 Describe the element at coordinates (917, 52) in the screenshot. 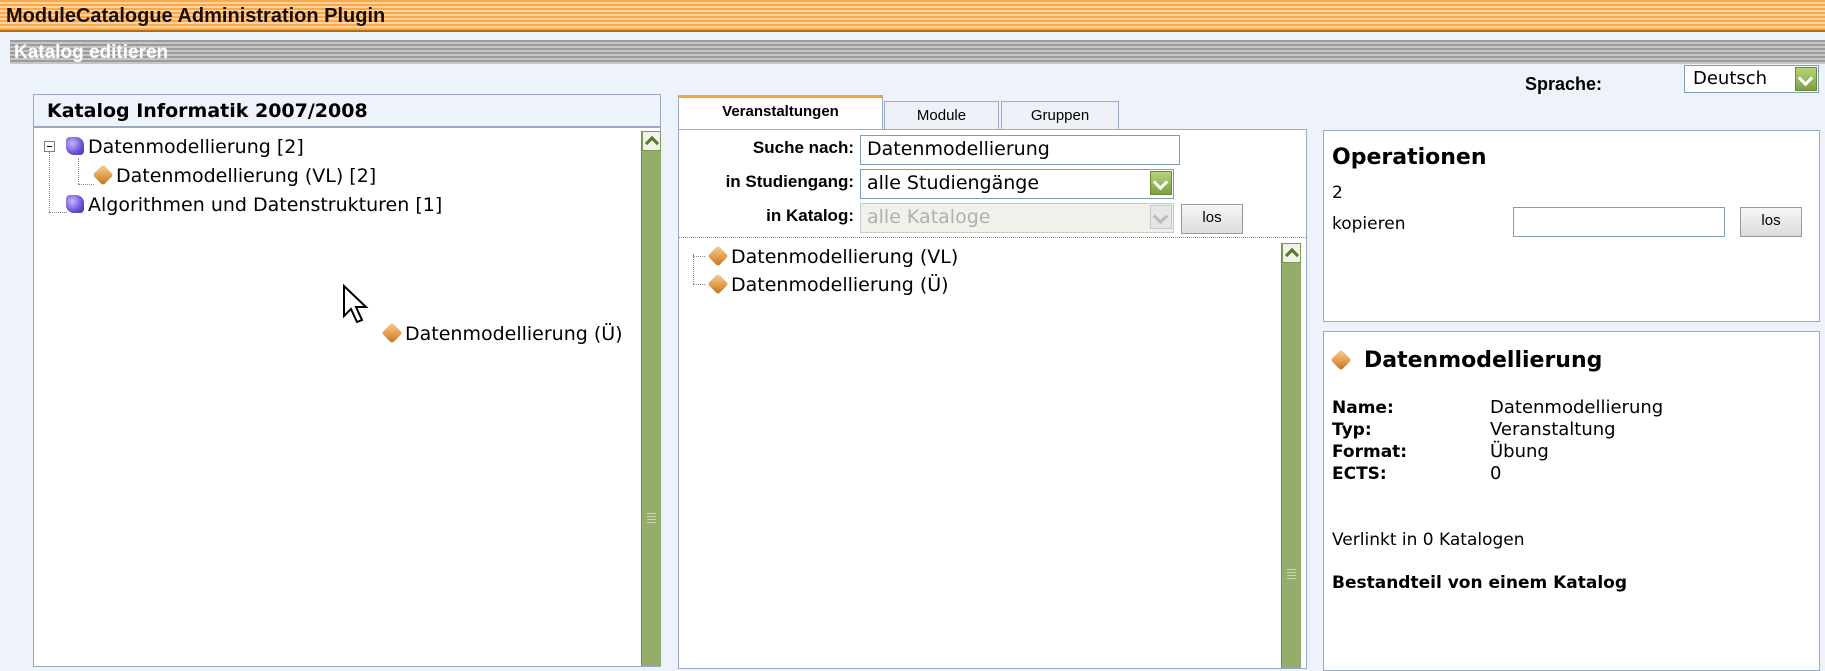

I see `section-title-bar: Katalog editieren` at that location.